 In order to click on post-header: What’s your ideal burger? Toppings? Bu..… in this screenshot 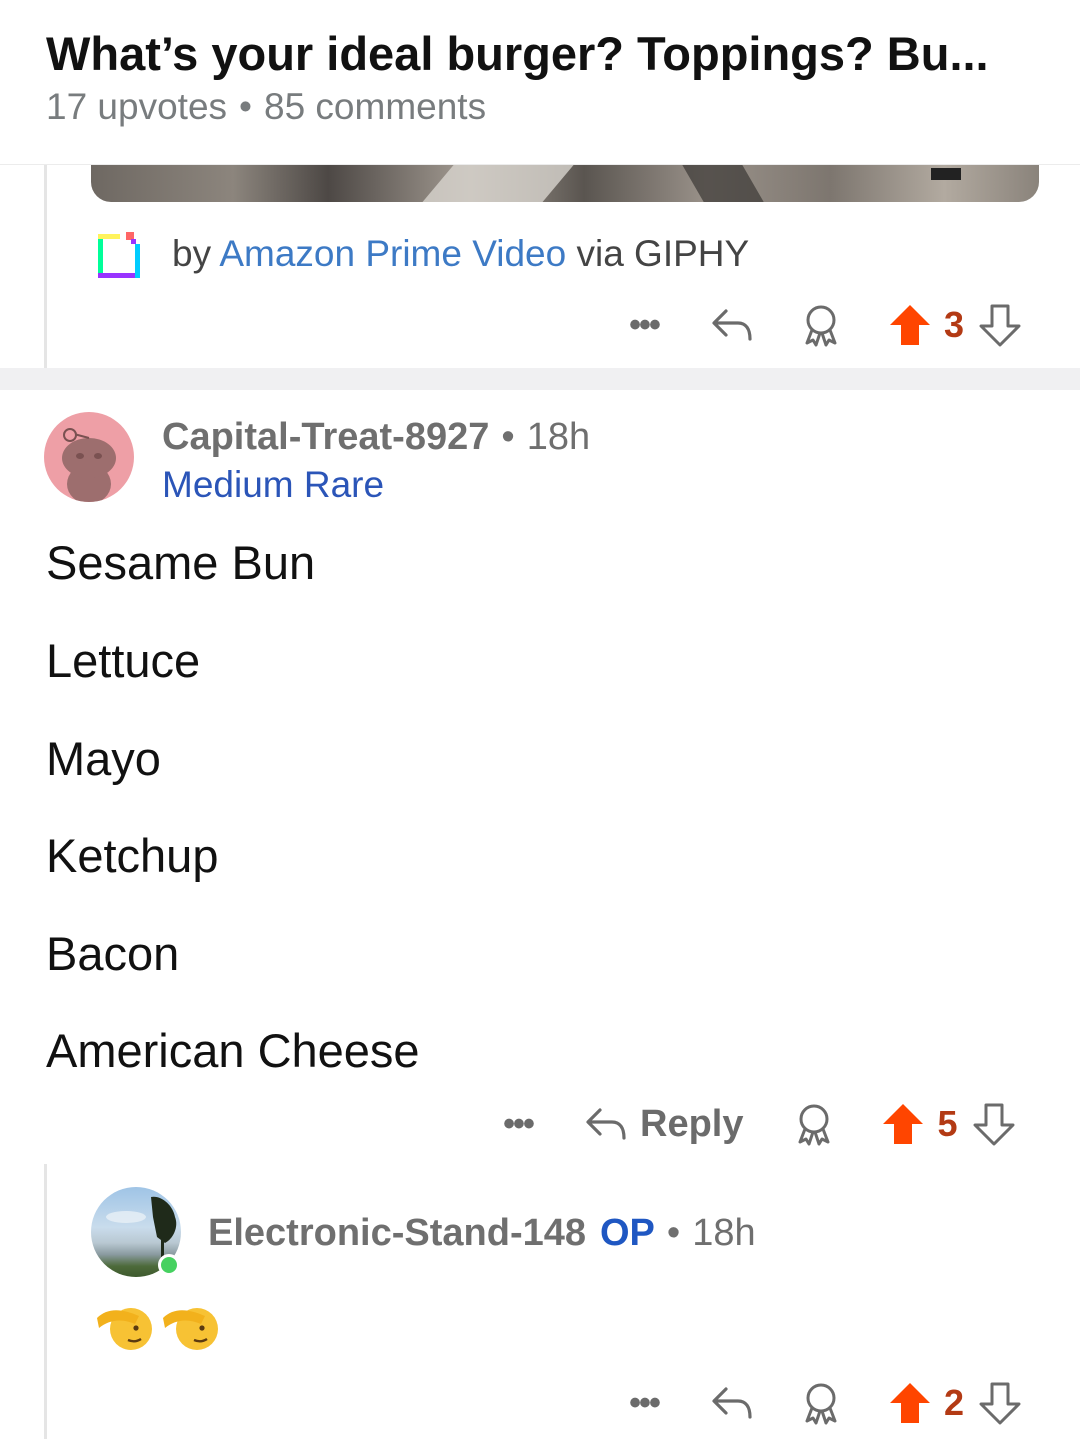, I will do `click(540, 82)`.